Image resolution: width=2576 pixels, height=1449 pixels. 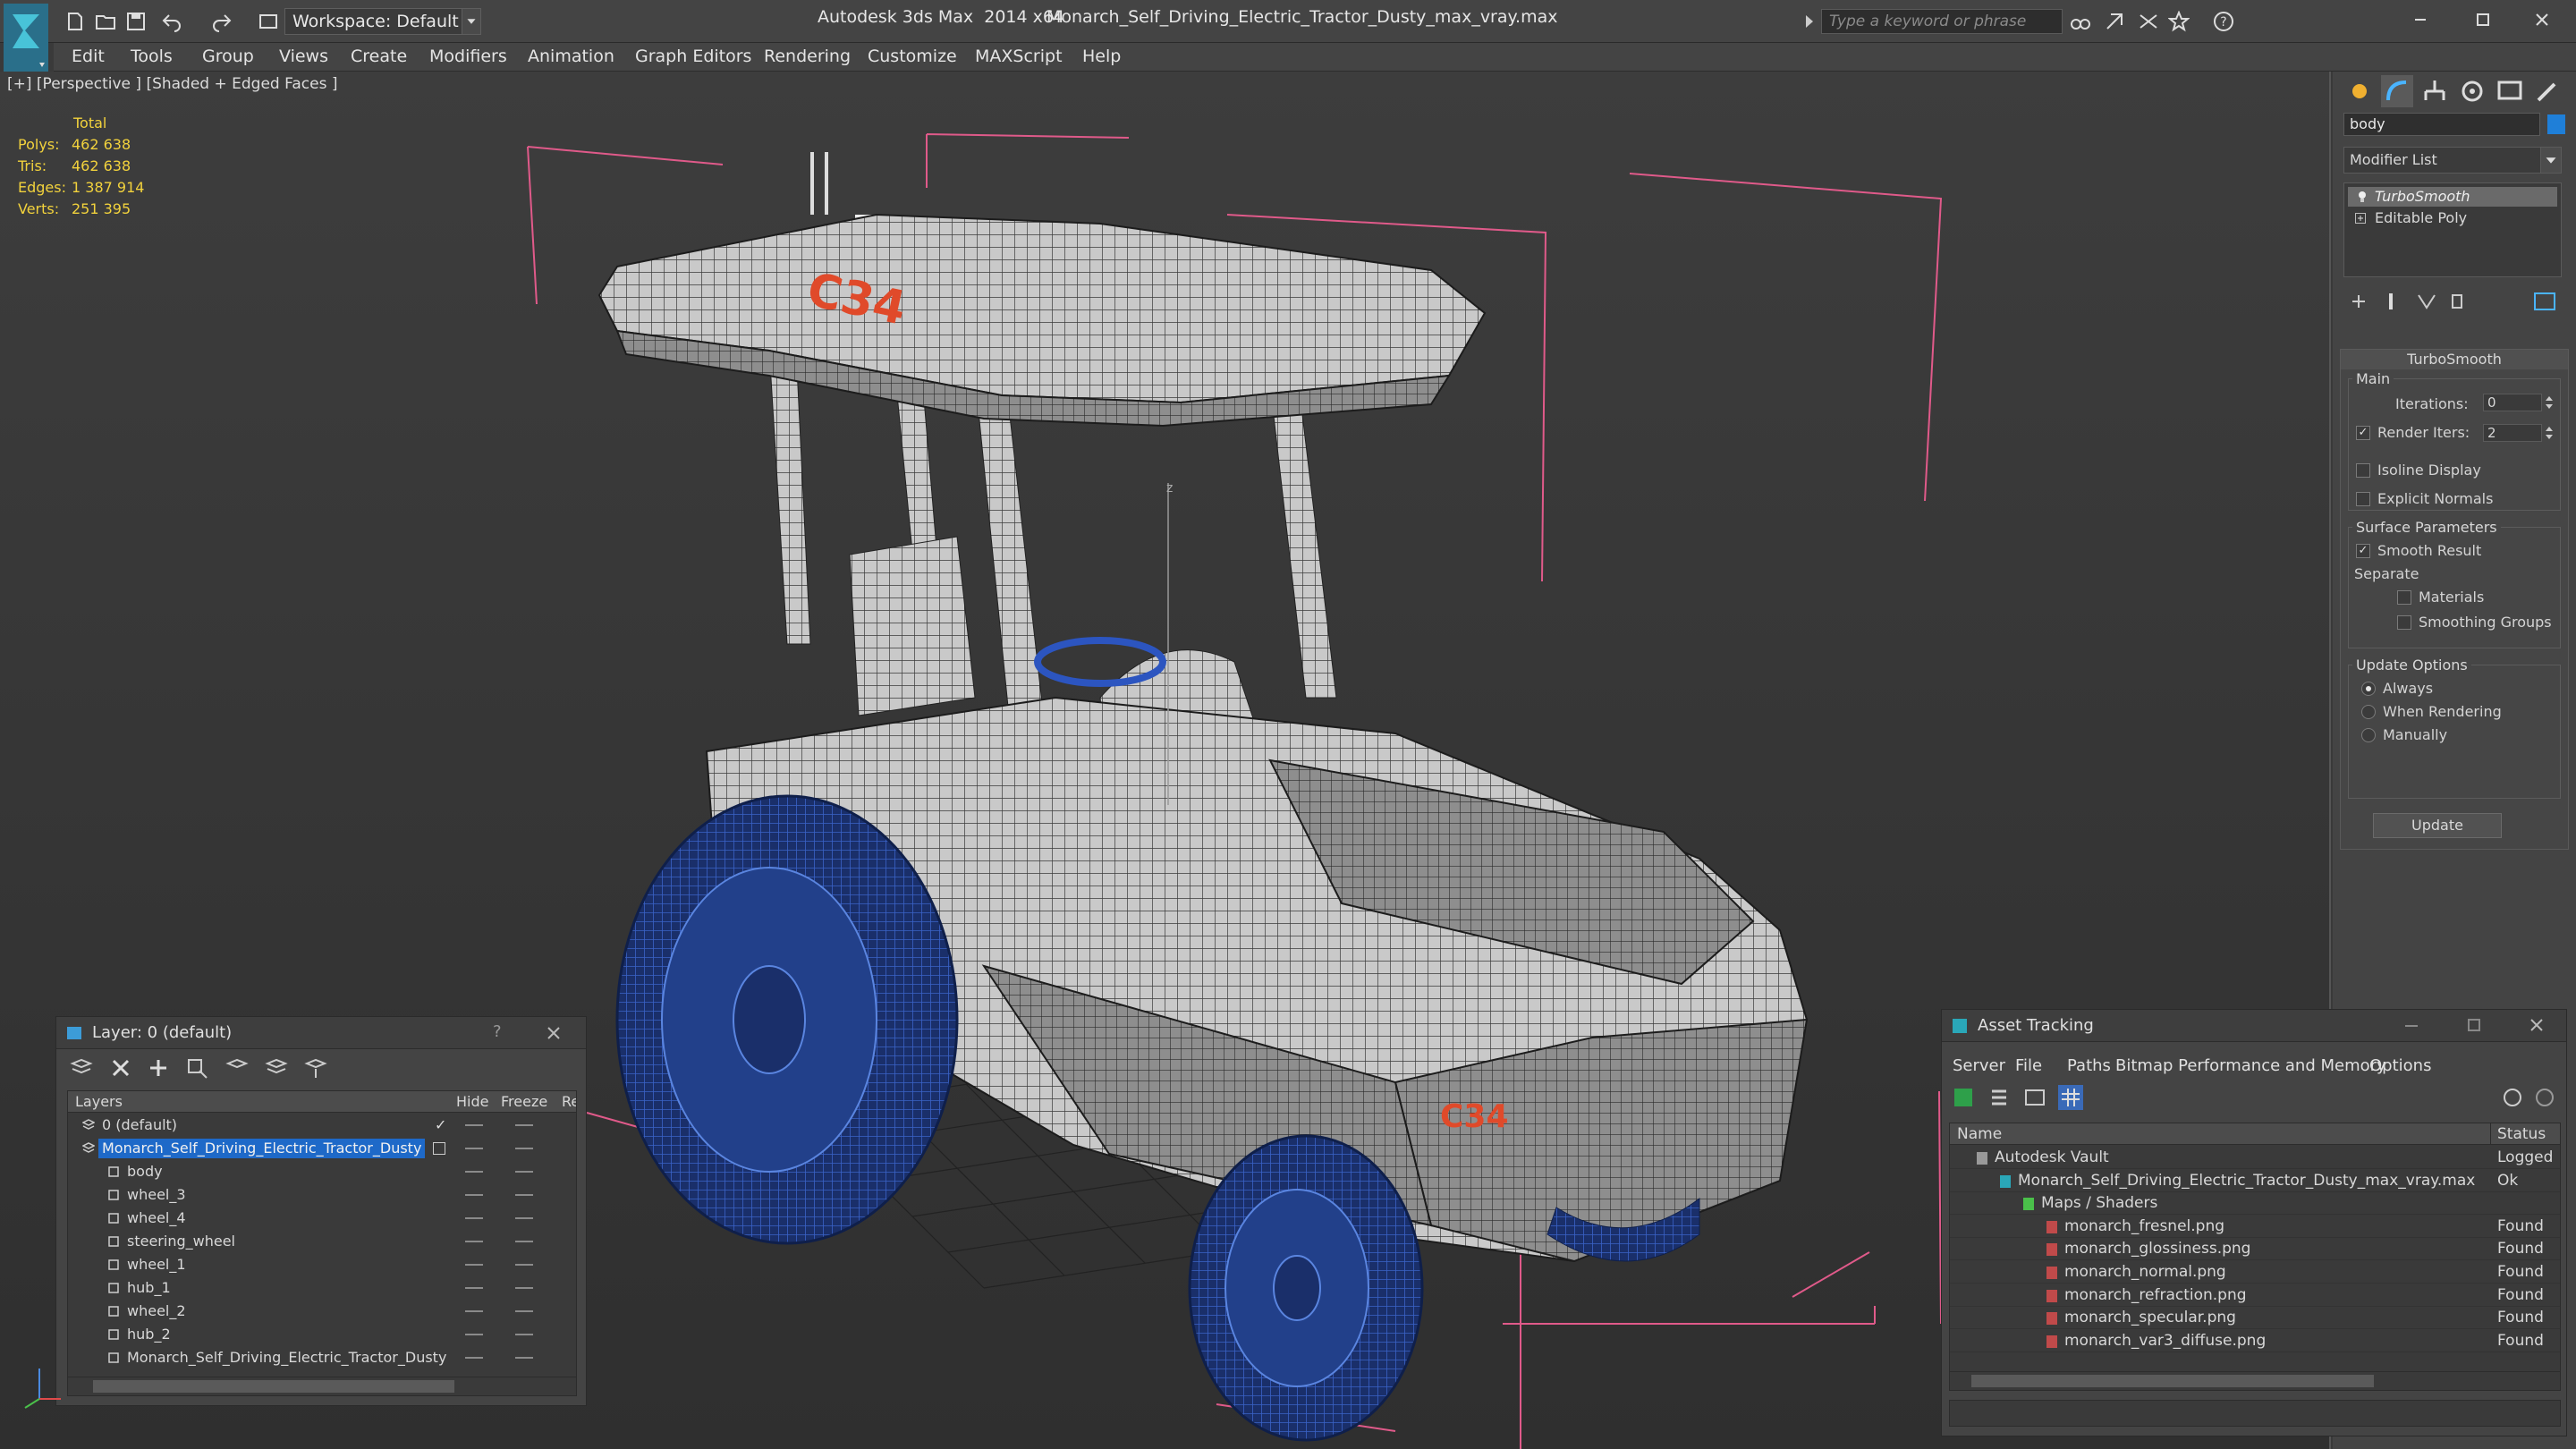 I want to click on asset-window-titlebar: Asset Tracking, so click(x=2254, y=1026).